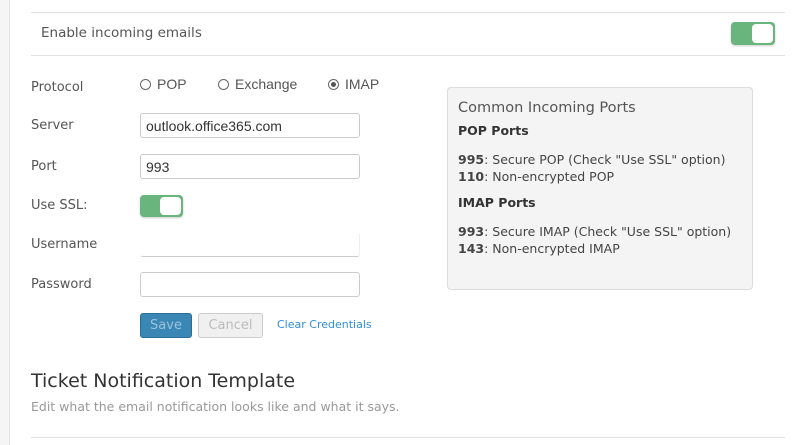  I want to click on password-label: Password, so click(61, 284).